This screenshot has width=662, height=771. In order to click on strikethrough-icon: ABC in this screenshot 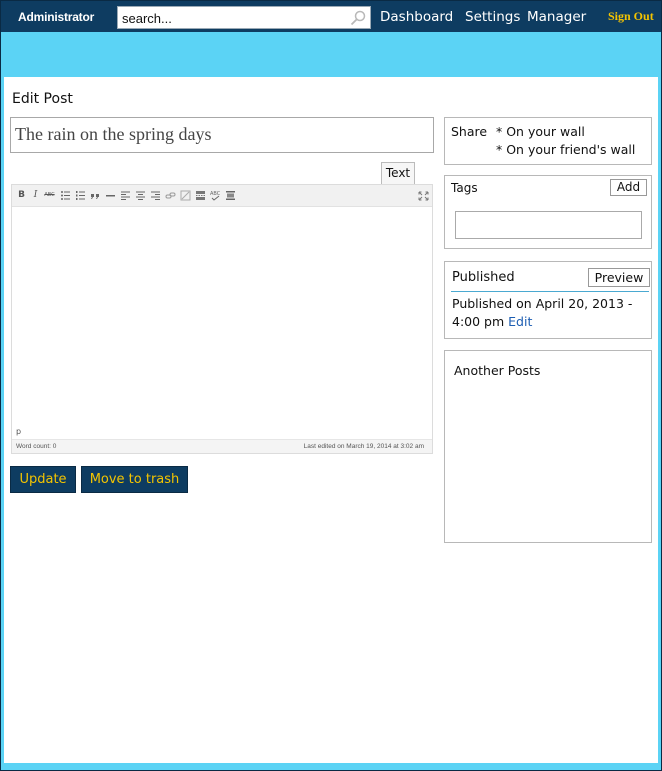, I will do `click(49, 195)`.